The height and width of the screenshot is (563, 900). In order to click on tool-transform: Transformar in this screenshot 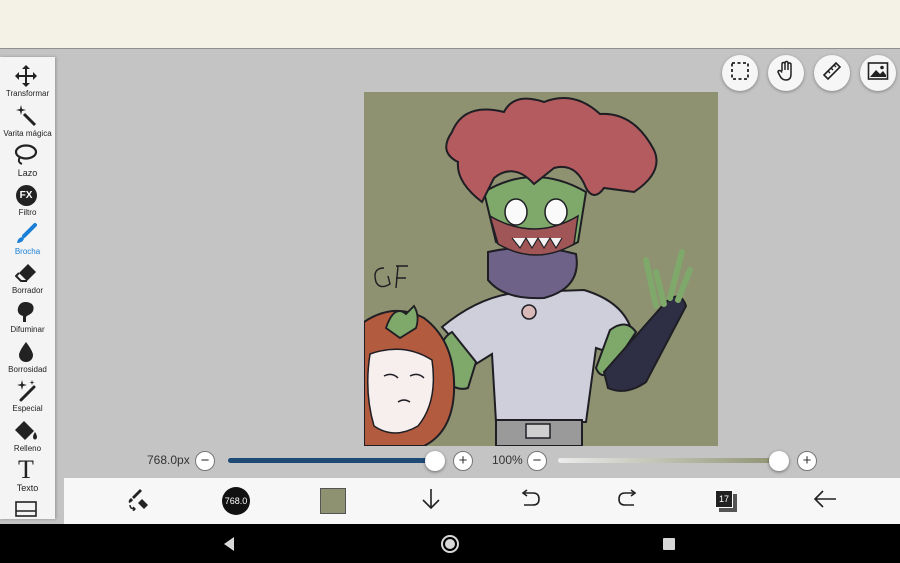, I will do `click(27, 81)`.